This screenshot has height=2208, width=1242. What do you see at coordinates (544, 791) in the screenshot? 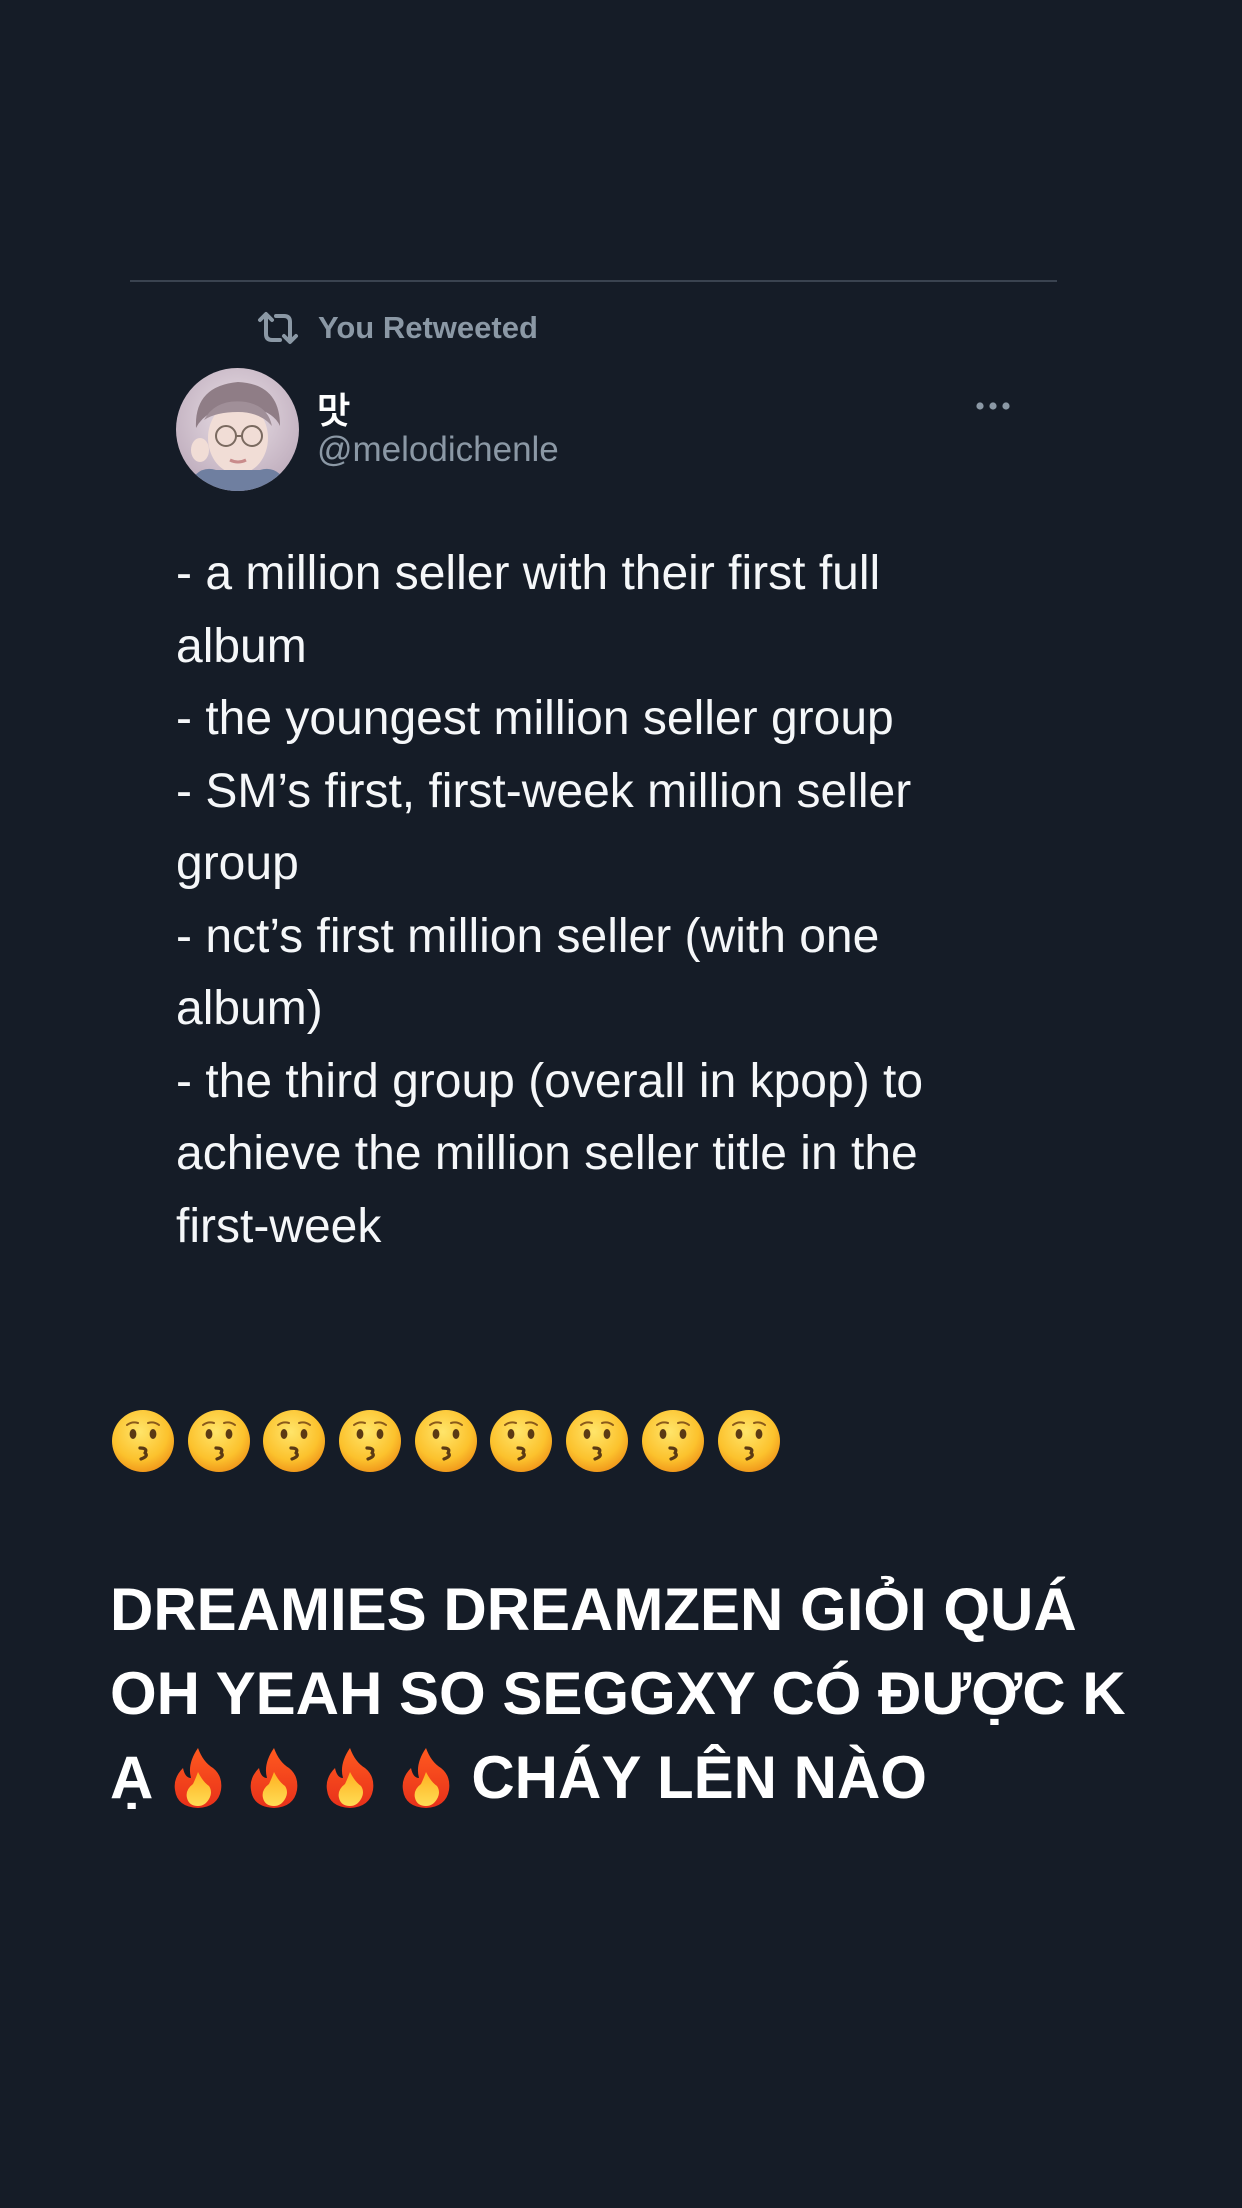
I see `tweet-line: - SM’s first, first-week million seller` at bounding box center [544, 791].